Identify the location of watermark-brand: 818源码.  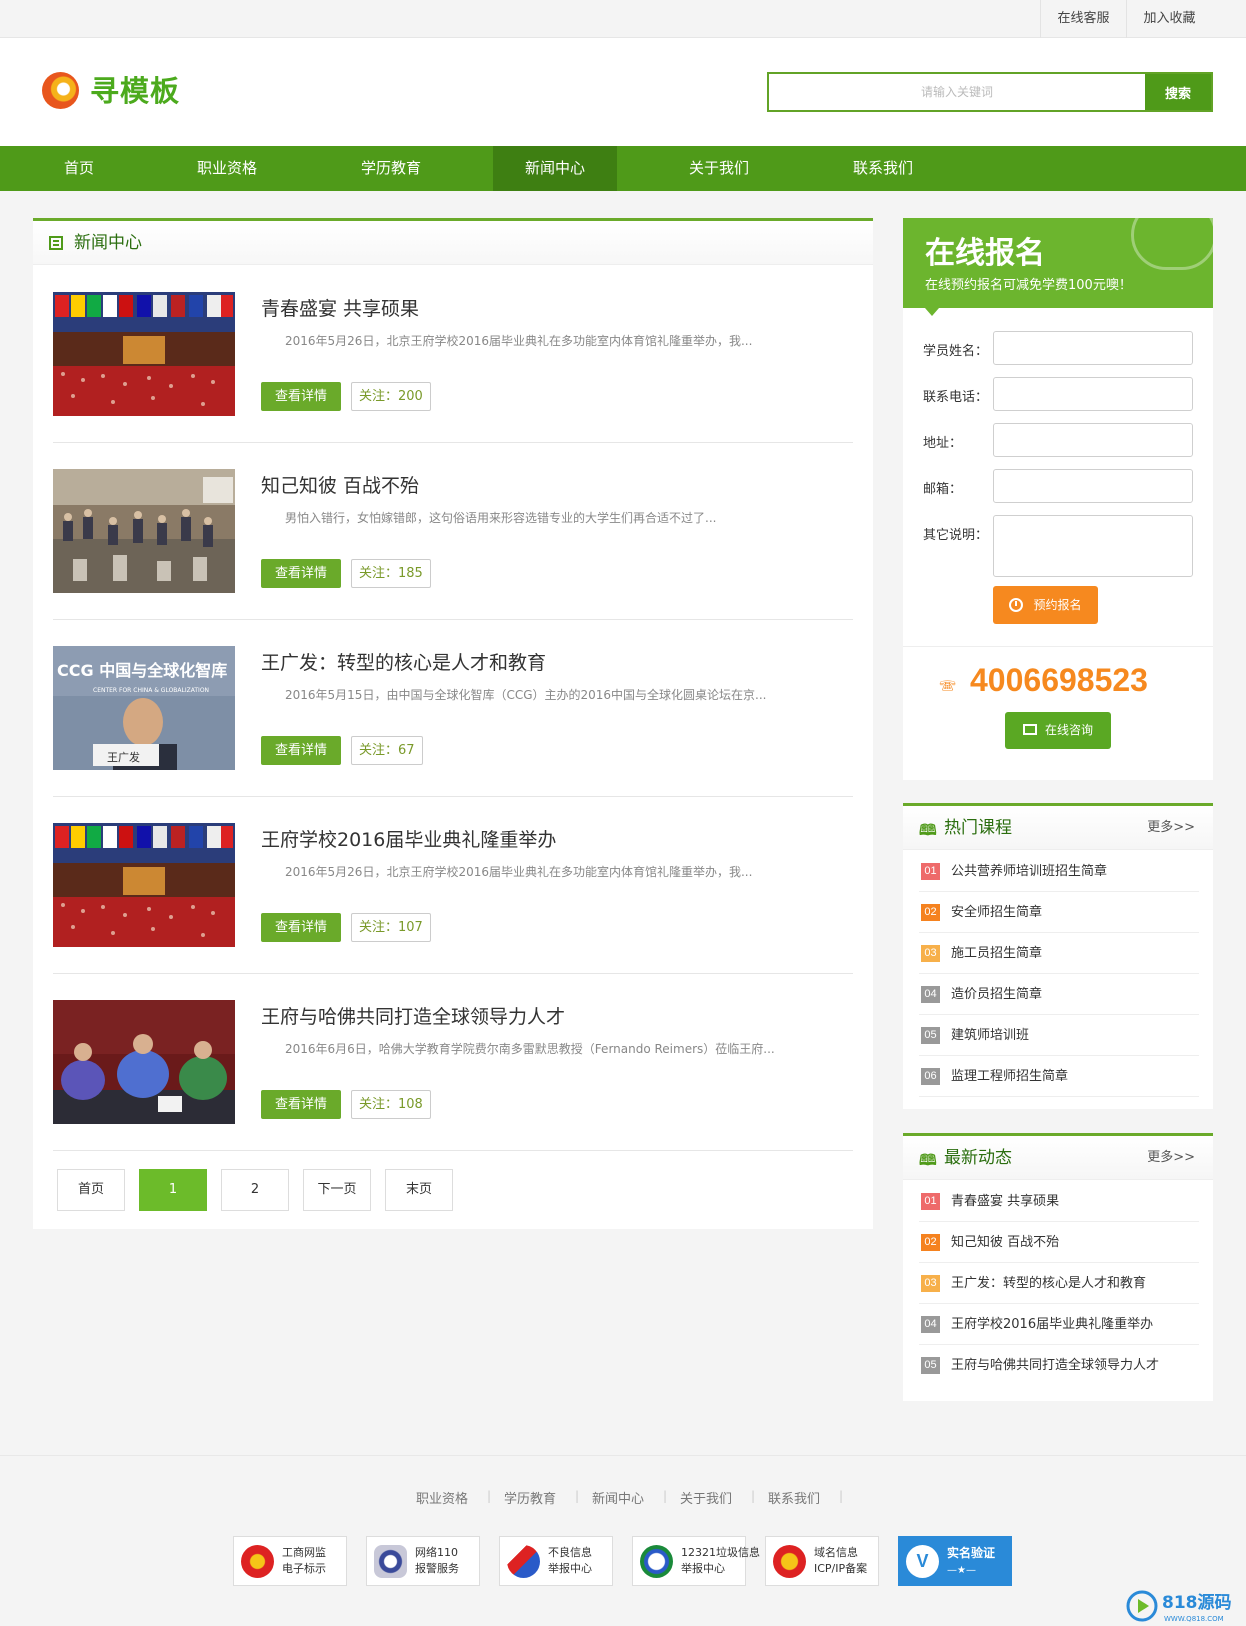
(1197, 1602).